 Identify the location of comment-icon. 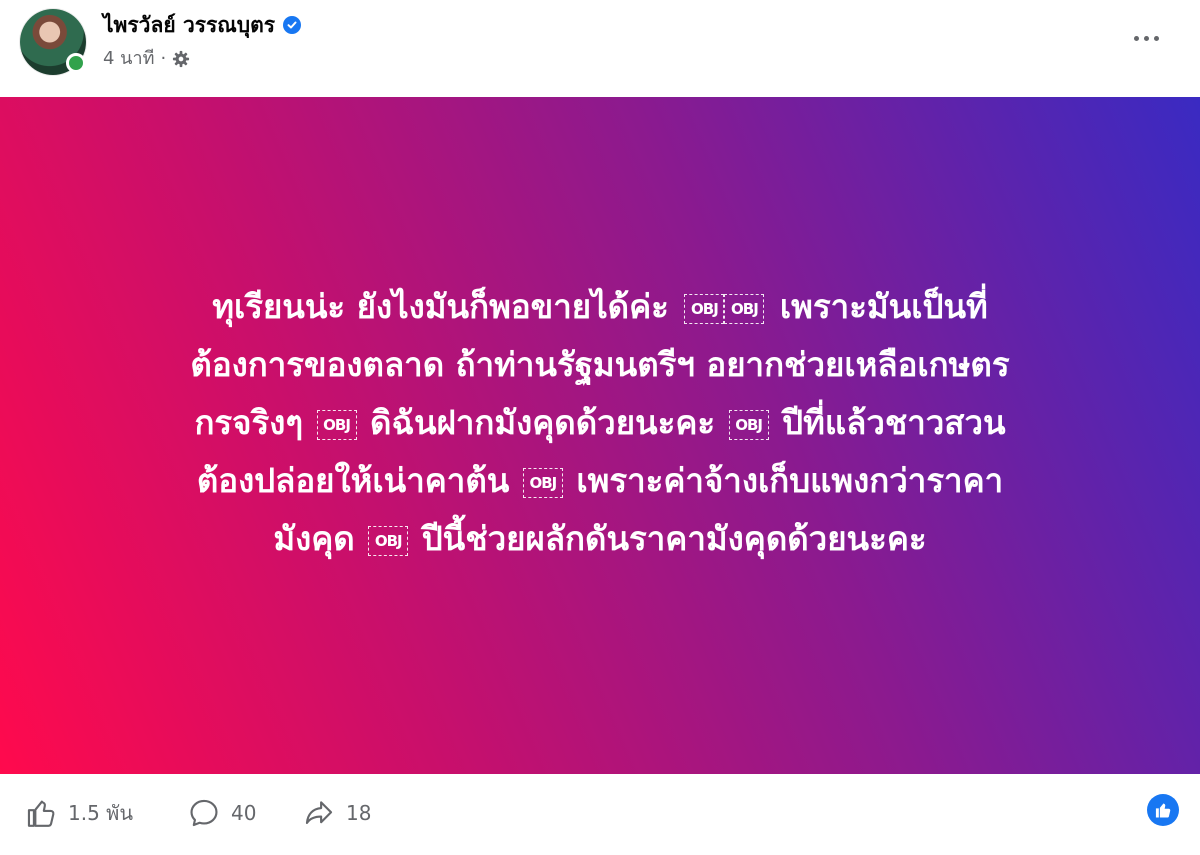
(204, 813).